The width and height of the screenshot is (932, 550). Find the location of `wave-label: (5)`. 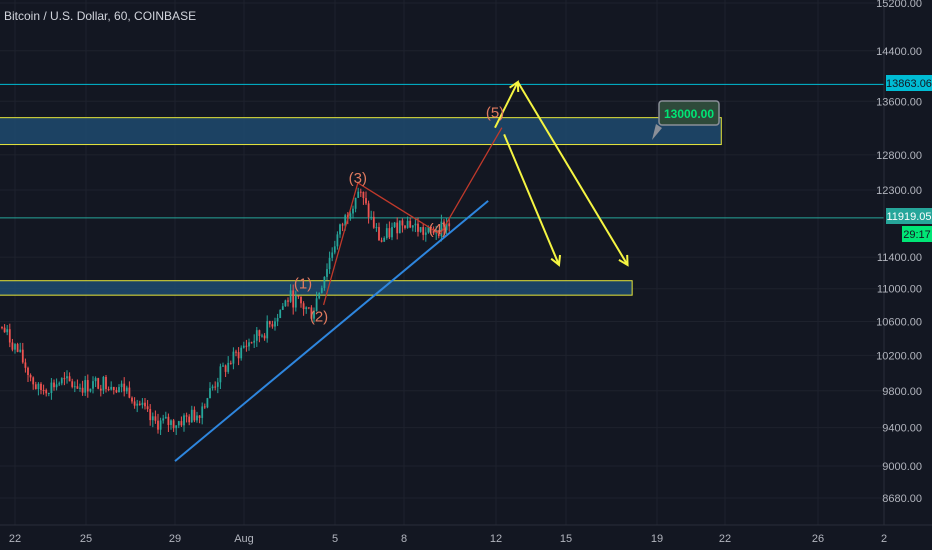

wave-label: (5) is located at coordinates (495, 113).